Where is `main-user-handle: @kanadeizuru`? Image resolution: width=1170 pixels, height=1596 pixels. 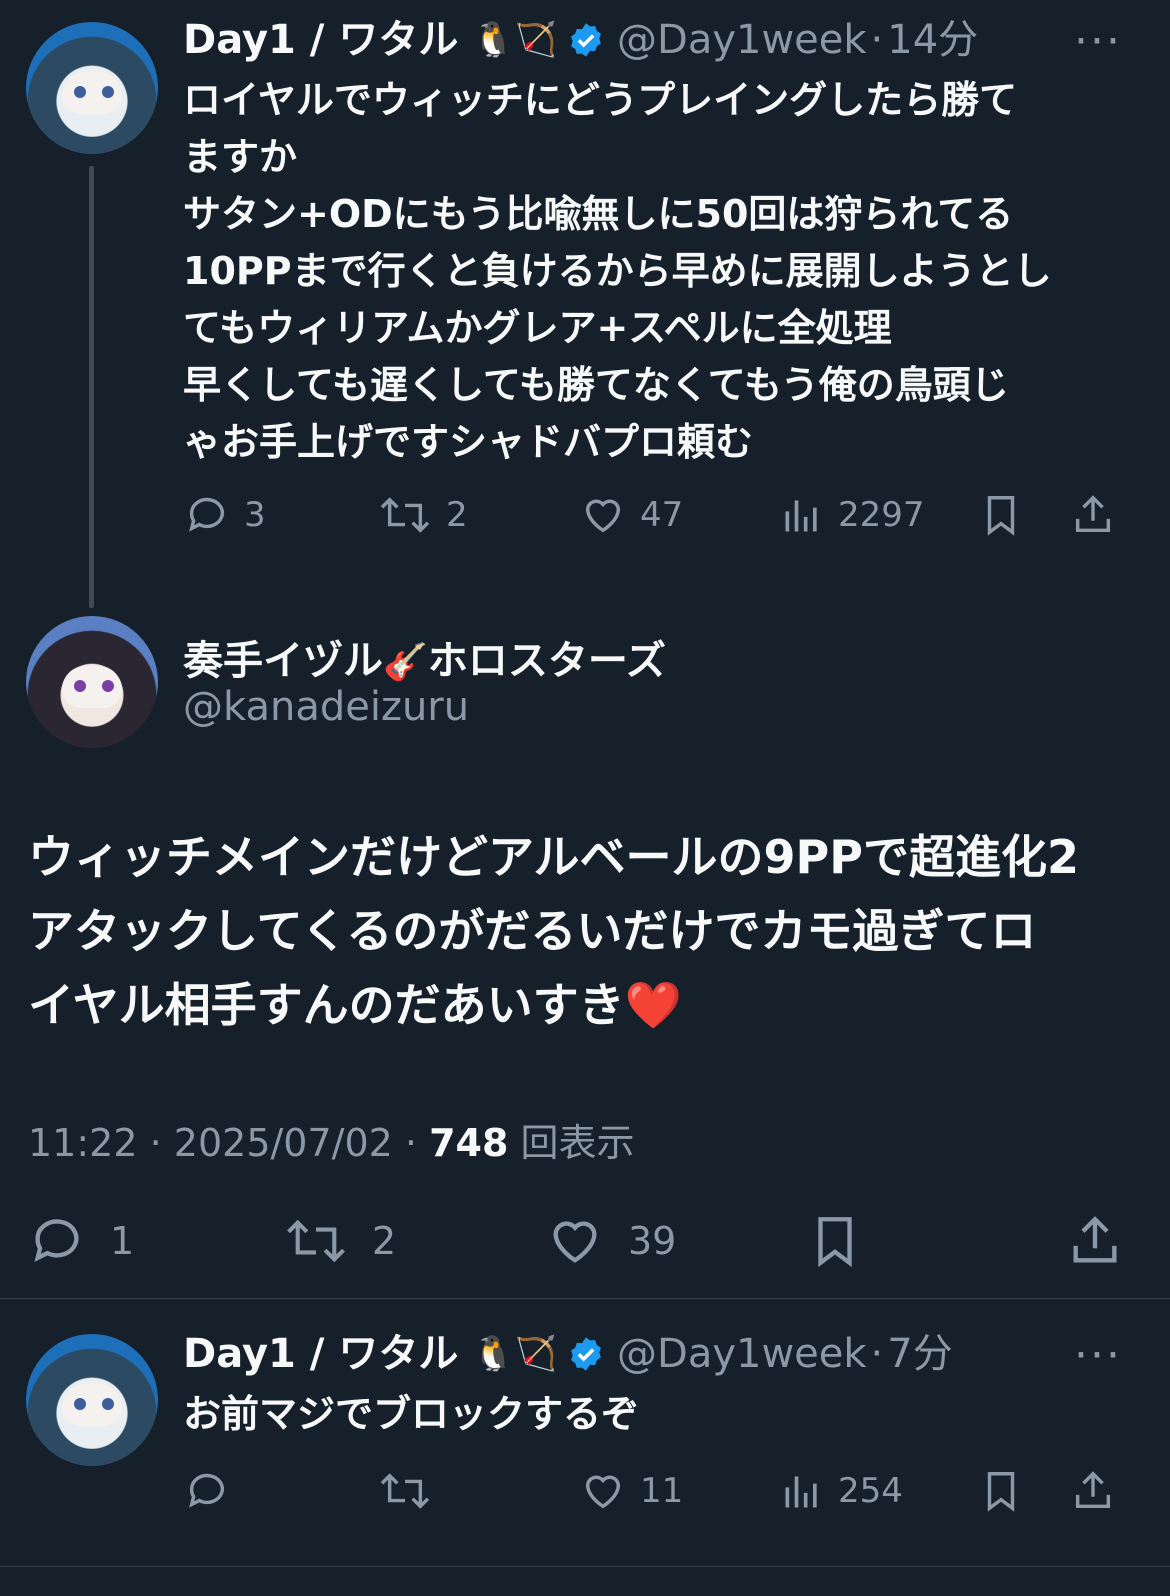
main-user-handle: @kanadeizuru is located at coordinates (326, 707).